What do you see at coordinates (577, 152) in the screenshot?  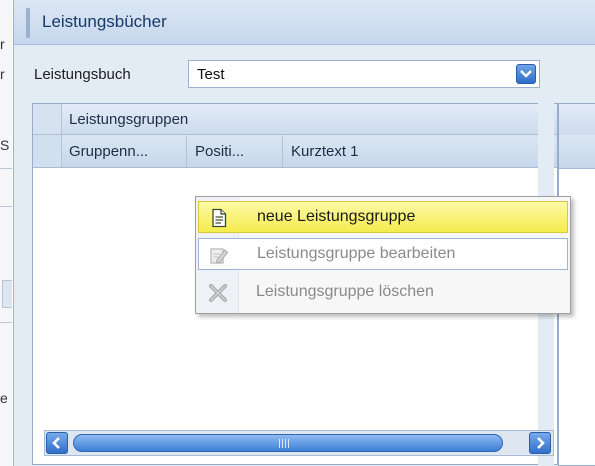 I see `detail-grid-column-header` at bounding box center [577, 152].